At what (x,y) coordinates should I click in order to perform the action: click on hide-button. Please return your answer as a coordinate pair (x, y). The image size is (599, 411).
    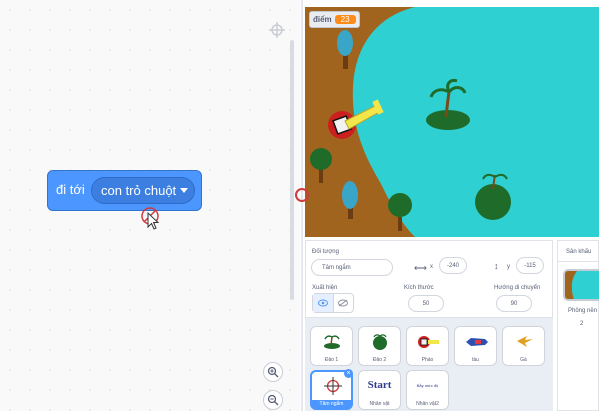
    Looking at the image, I should click on (344, 303).